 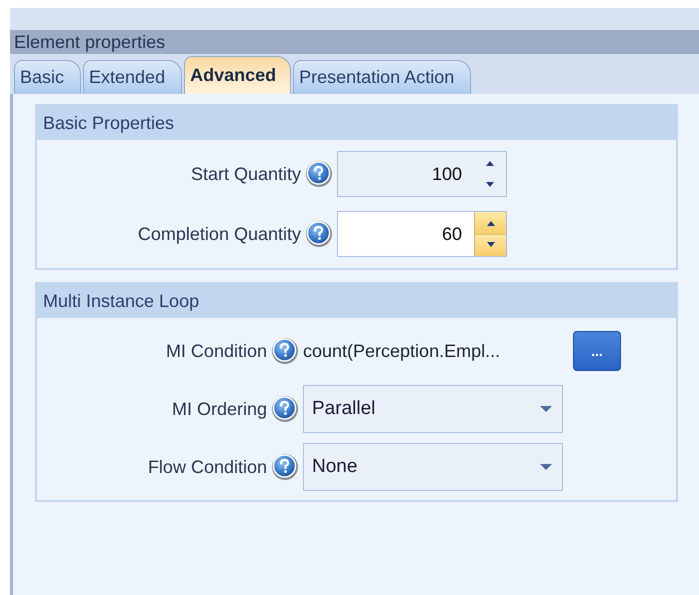 I want to click on group-title: Basic Properties, so click(x=108, y=123).